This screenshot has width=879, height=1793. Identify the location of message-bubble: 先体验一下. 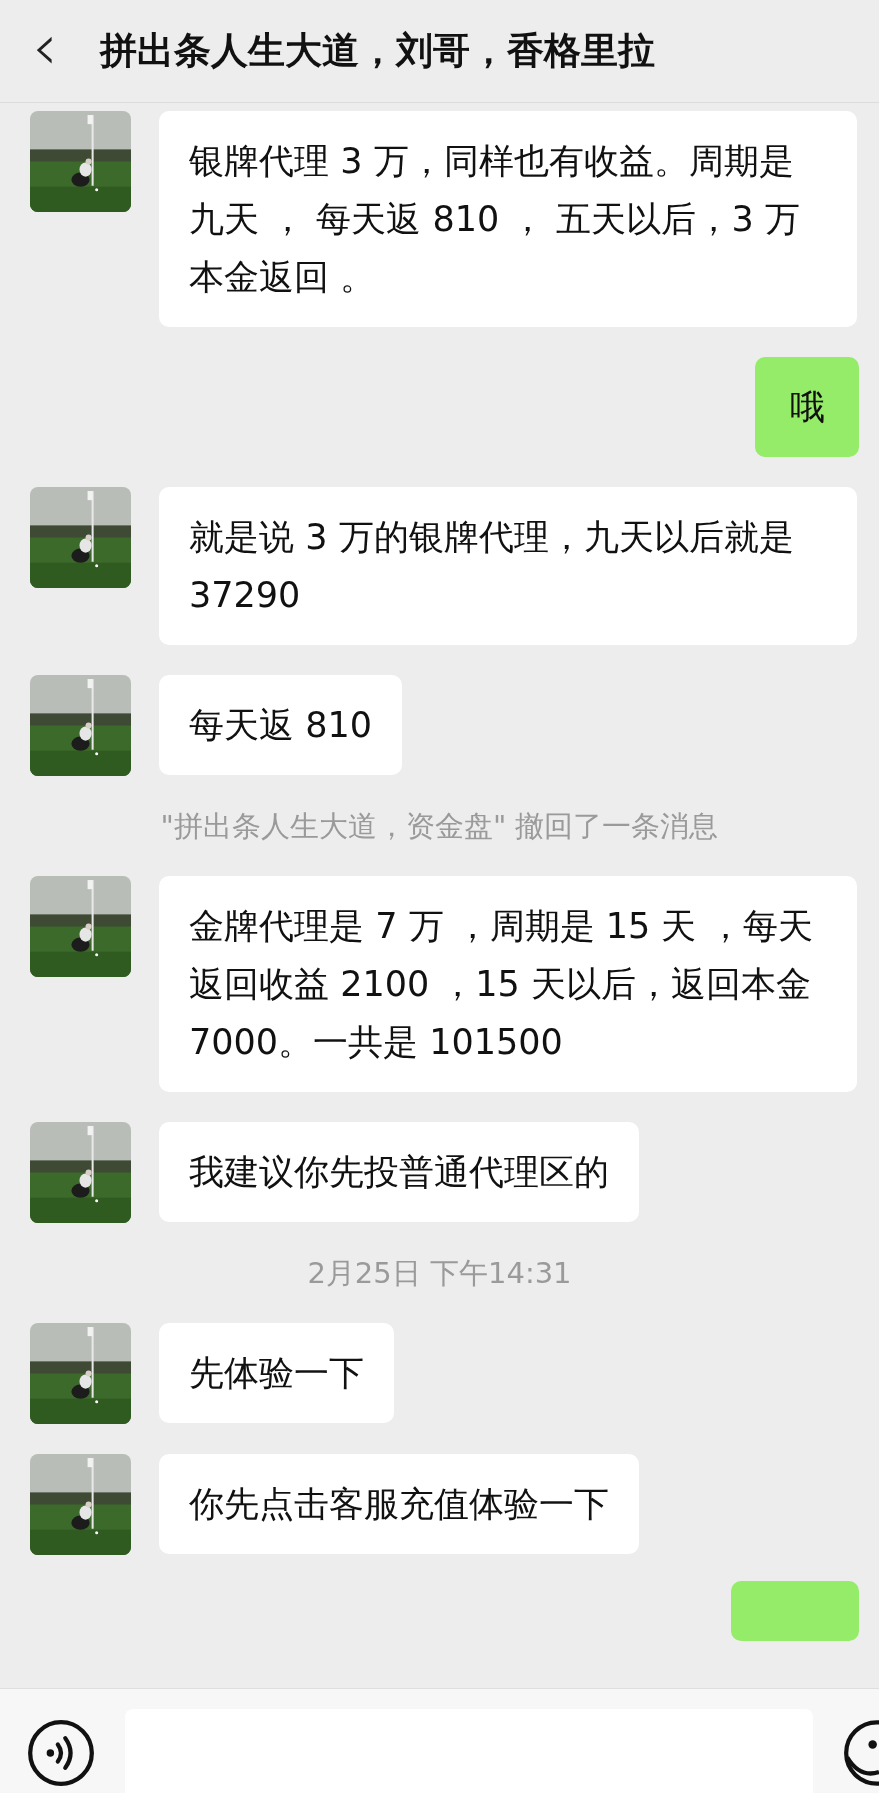
(276, 1373).